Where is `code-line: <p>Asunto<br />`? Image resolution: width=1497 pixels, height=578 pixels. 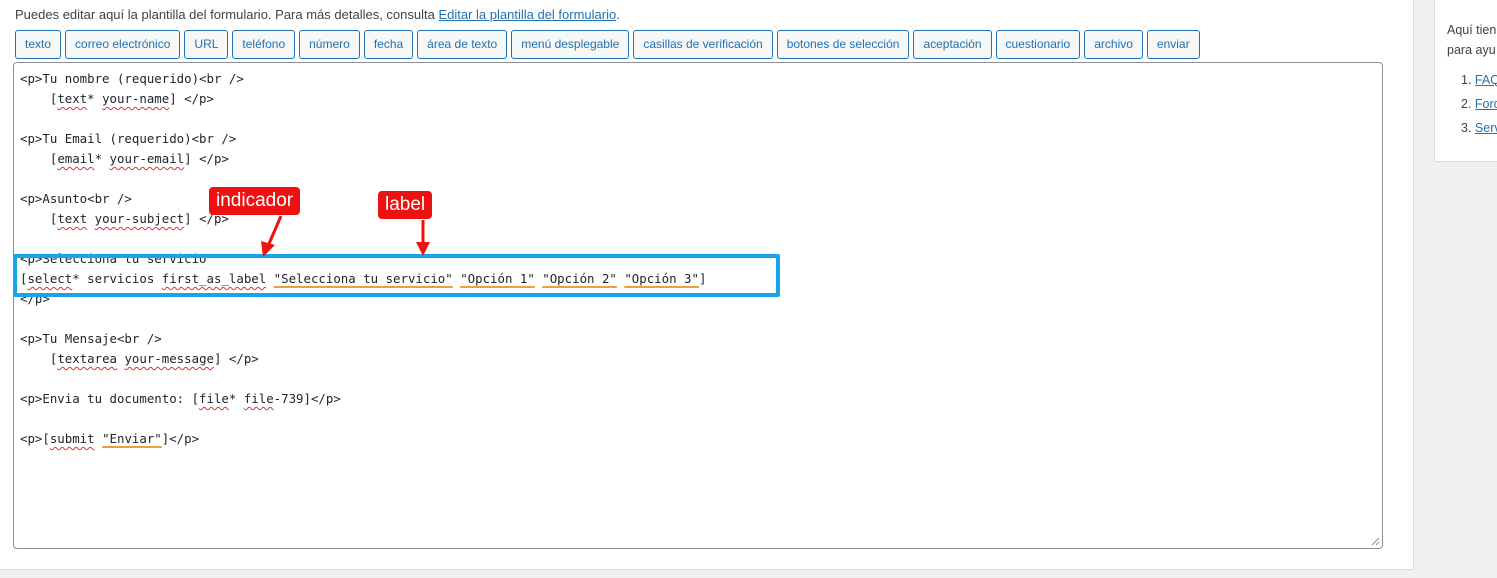
code-line: <p>Asunto<br /> is located at coordinates (76, 198).